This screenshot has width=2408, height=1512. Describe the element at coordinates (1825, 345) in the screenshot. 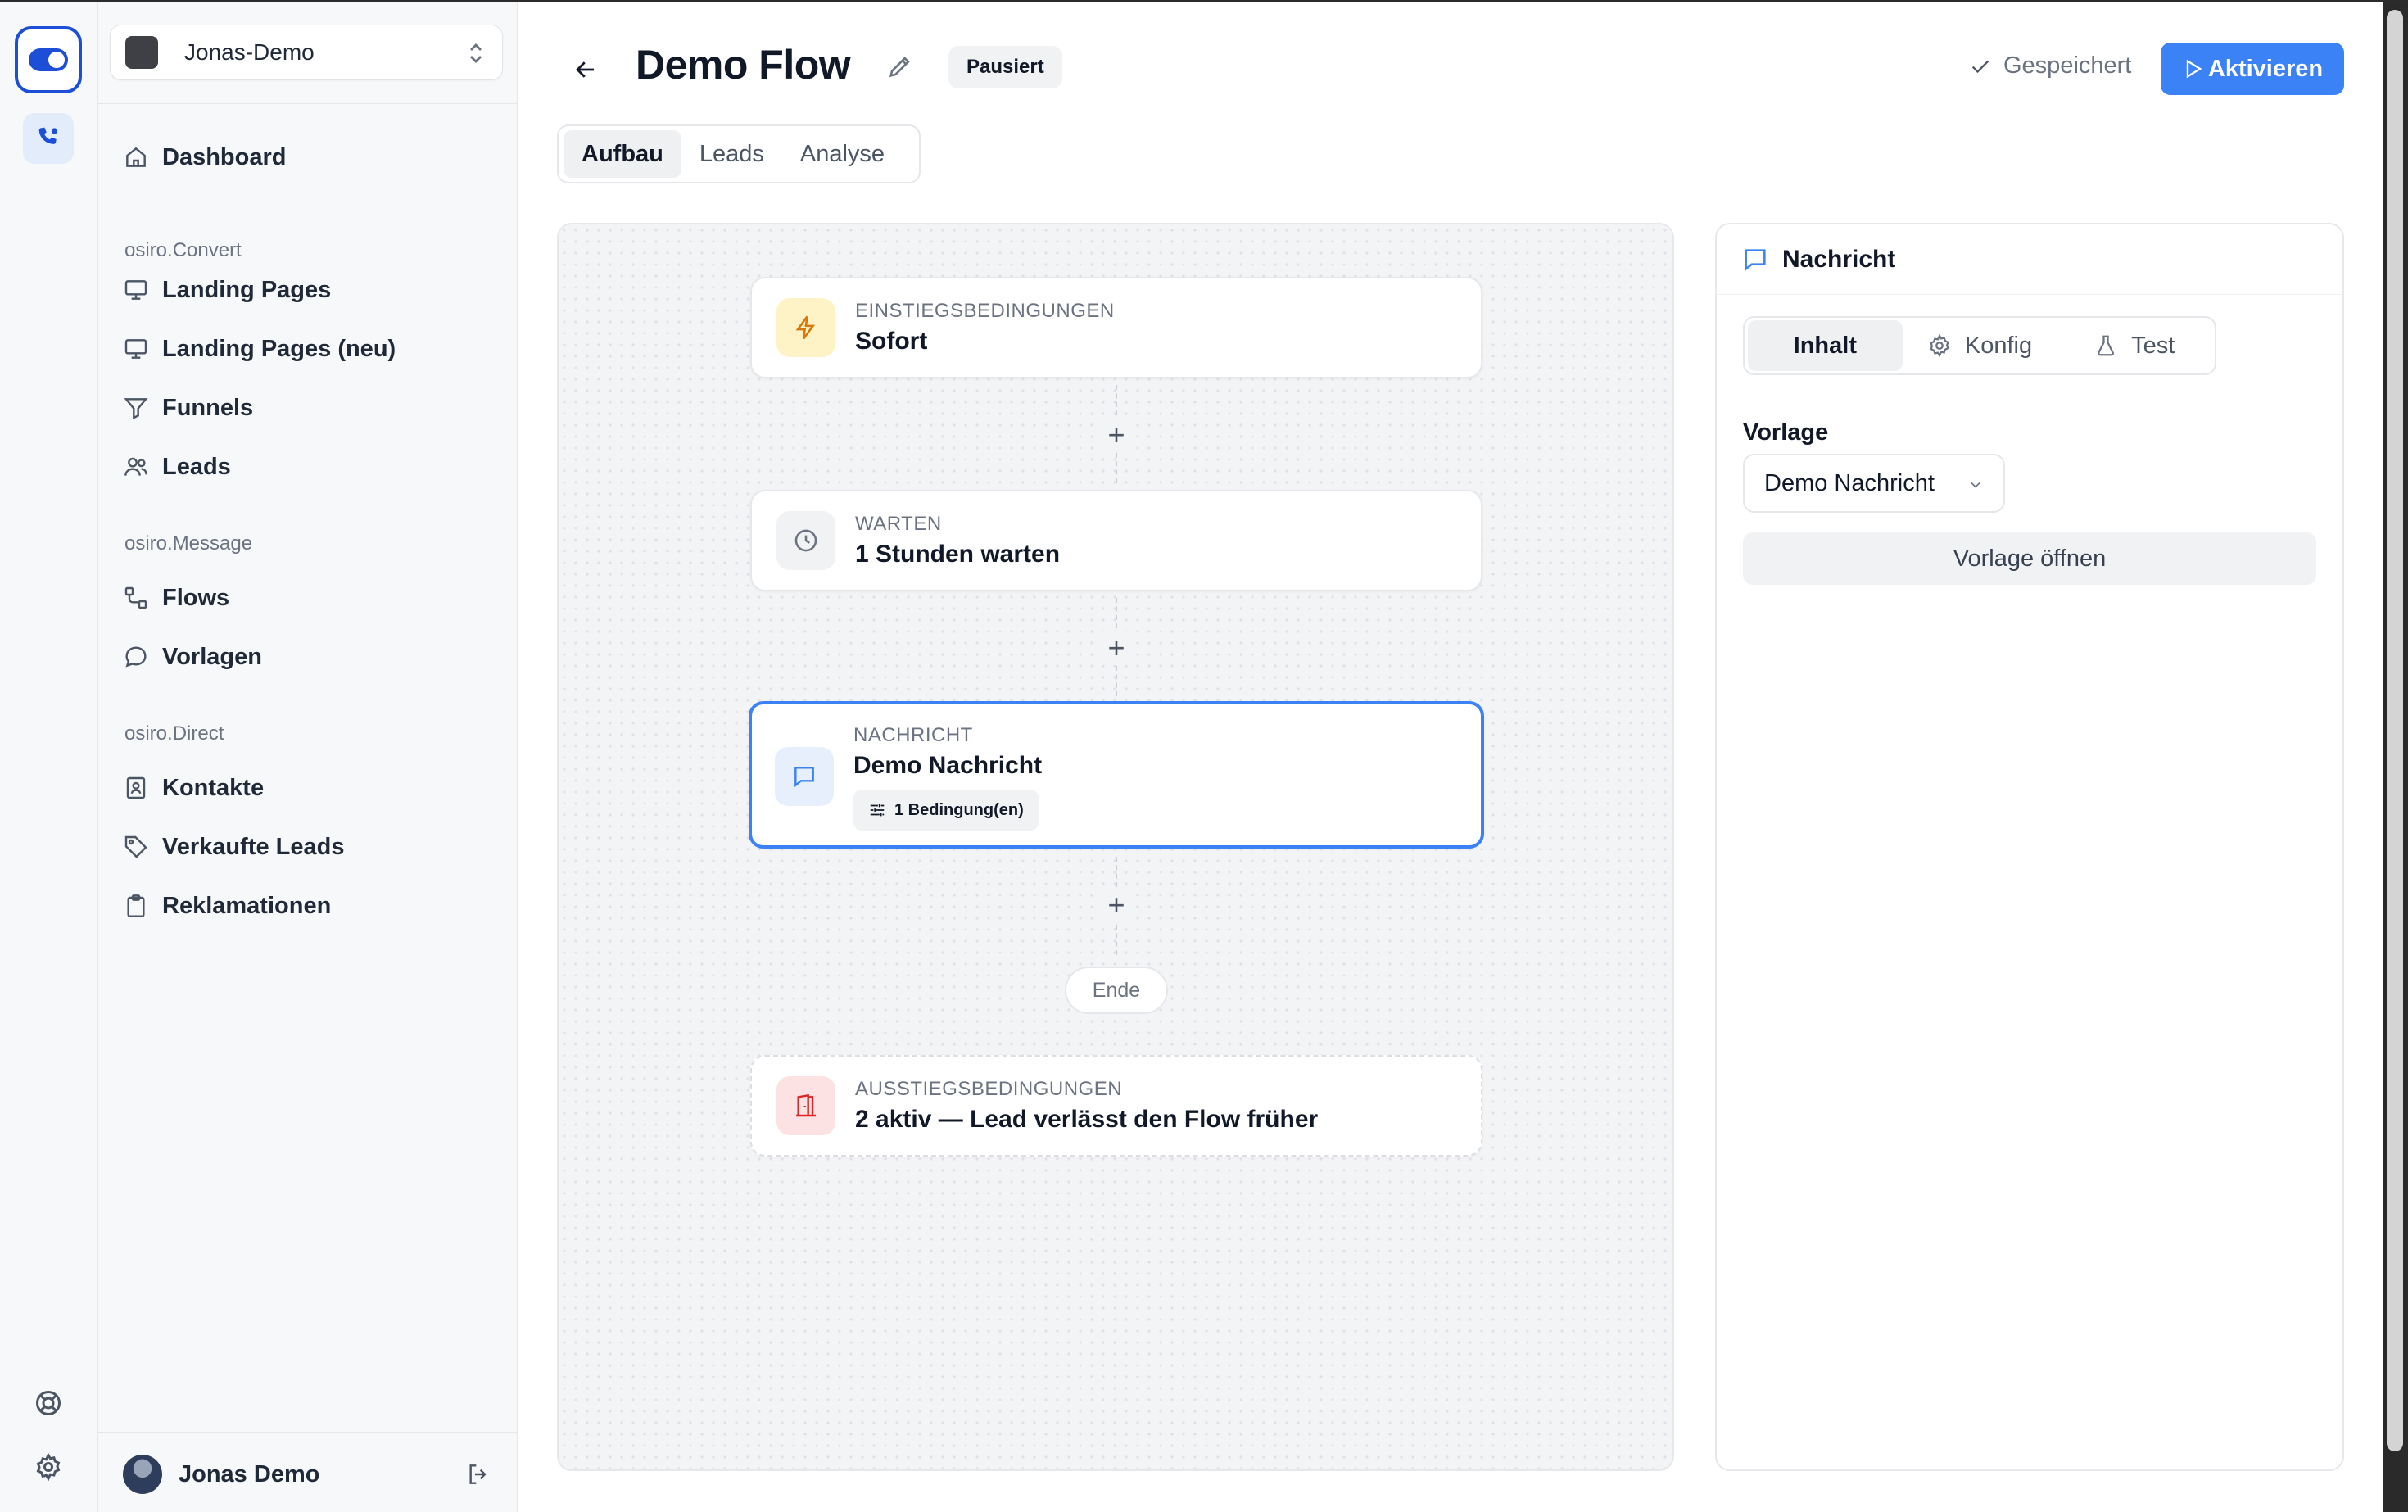

I see `tab-inhalt: Inhalt` at that location.